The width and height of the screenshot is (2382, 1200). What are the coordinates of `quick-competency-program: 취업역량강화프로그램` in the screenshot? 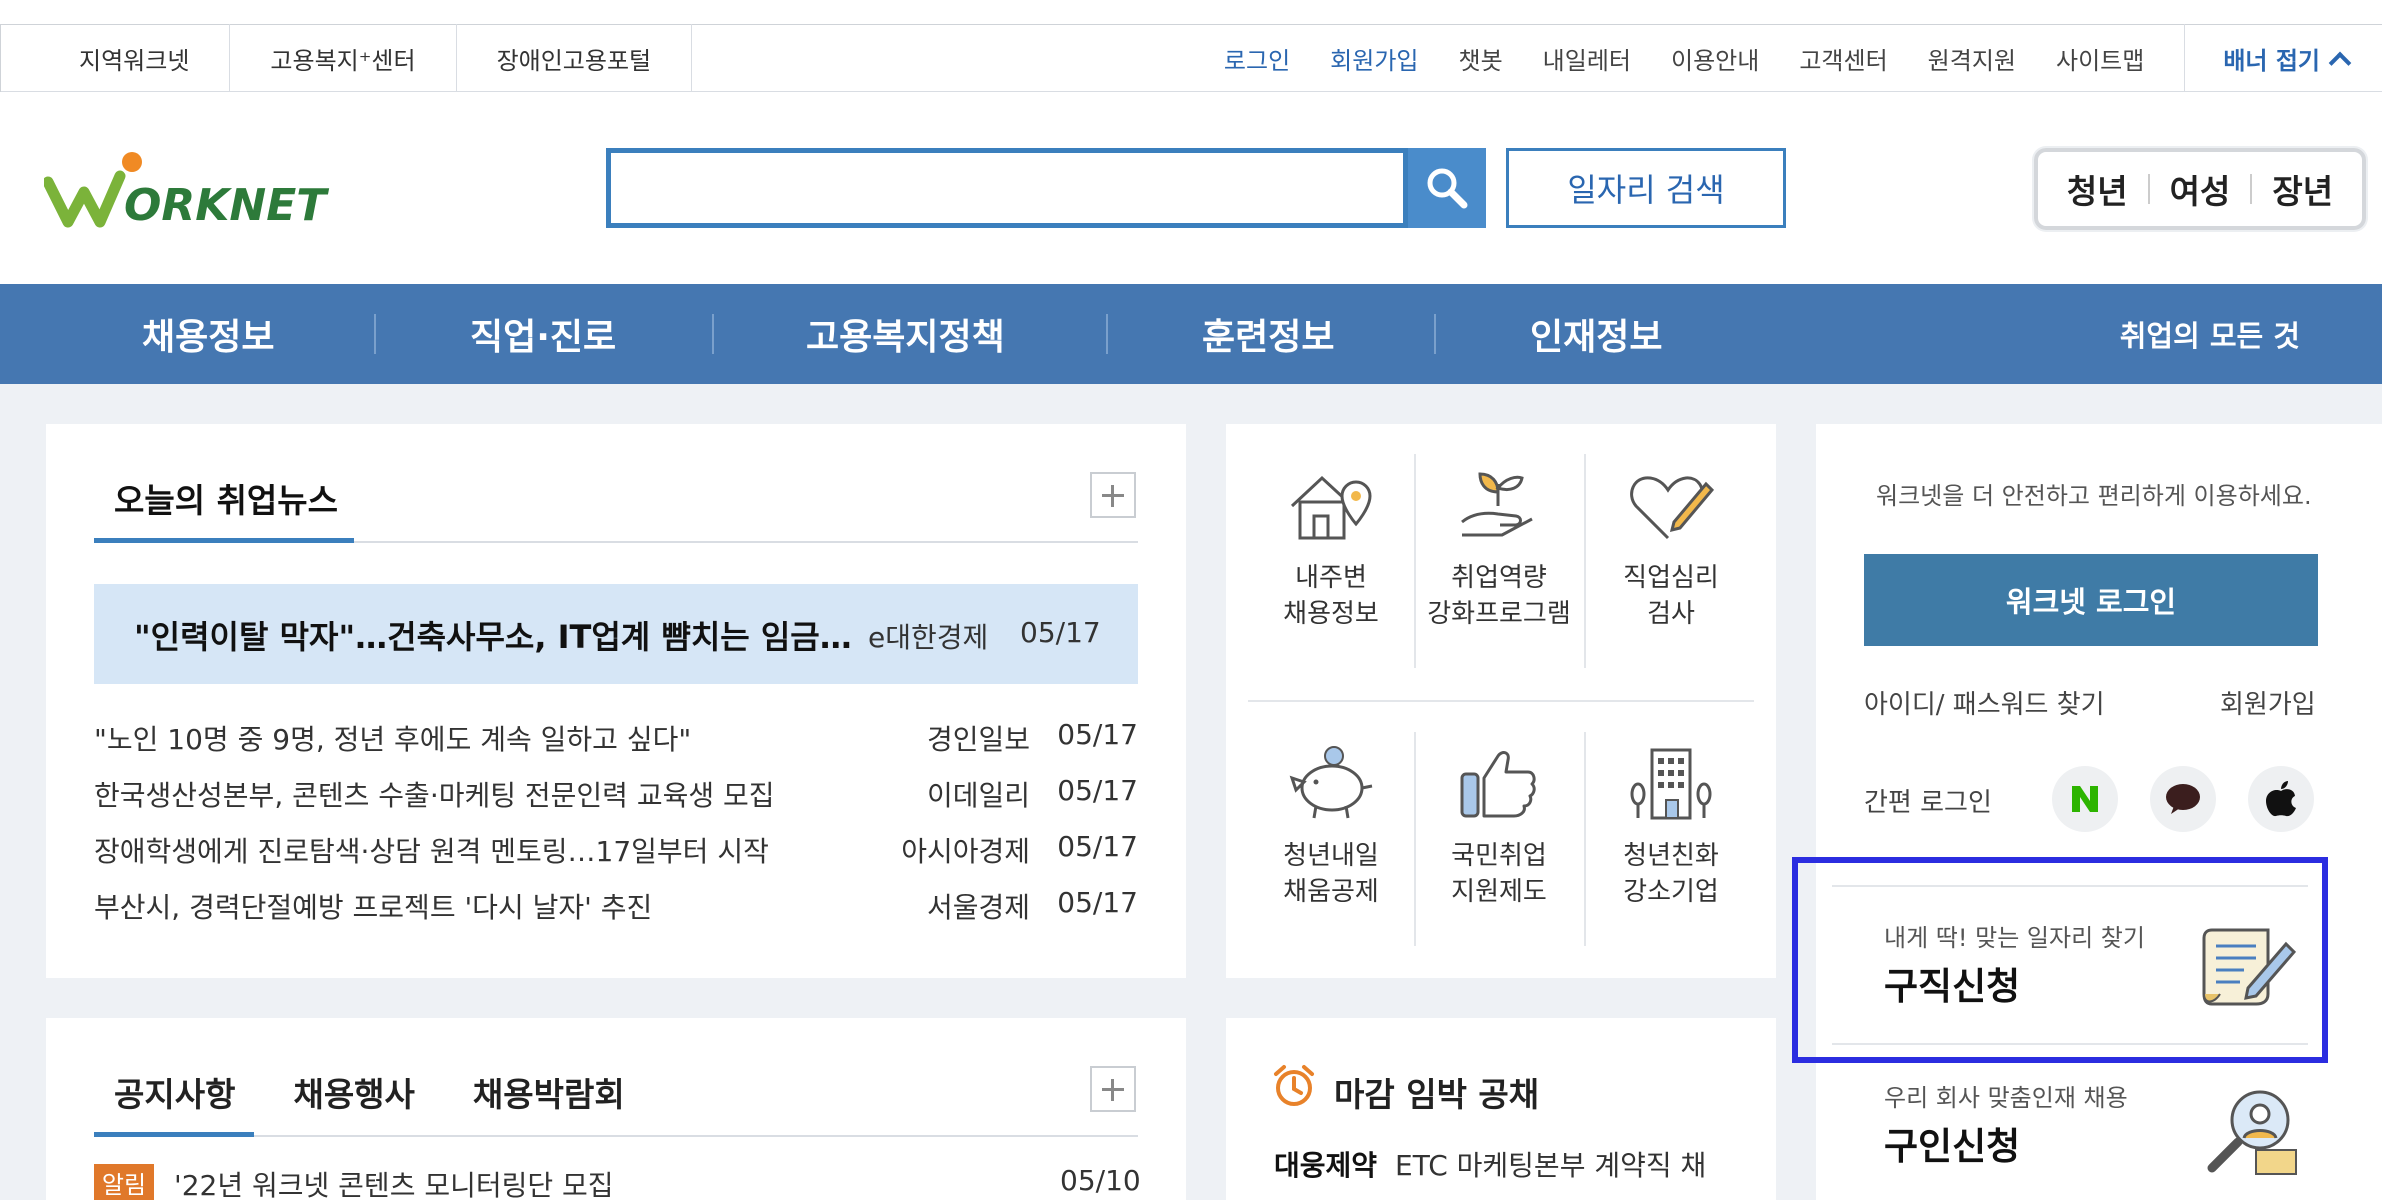 It's located at (1499, 549).